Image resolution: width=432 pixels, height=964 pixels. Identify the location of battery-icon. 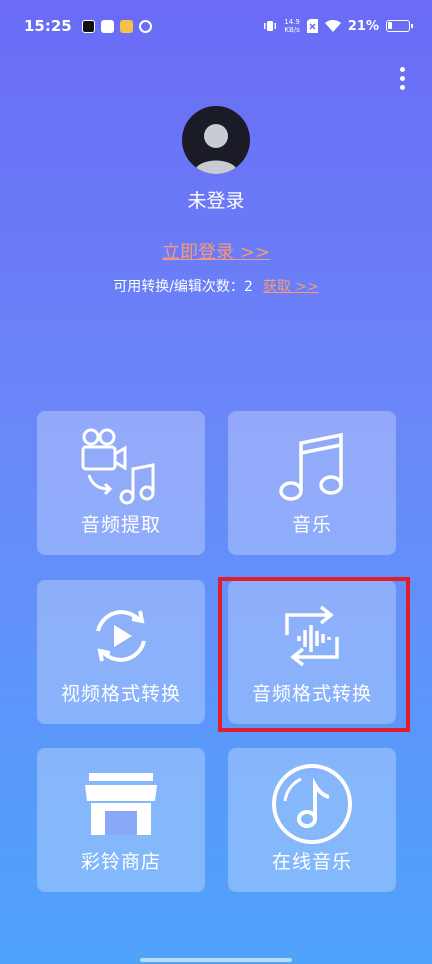
(399, 26).